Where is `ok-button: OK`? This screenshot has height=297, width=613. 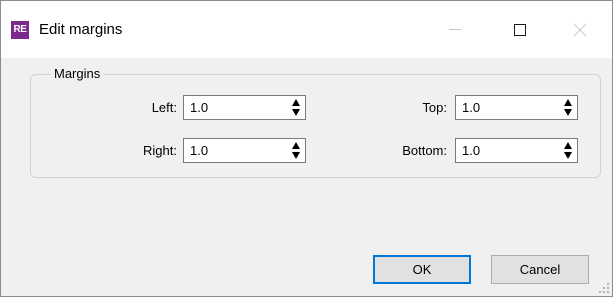
ok-button: OK is located at coordinates (422, 269).